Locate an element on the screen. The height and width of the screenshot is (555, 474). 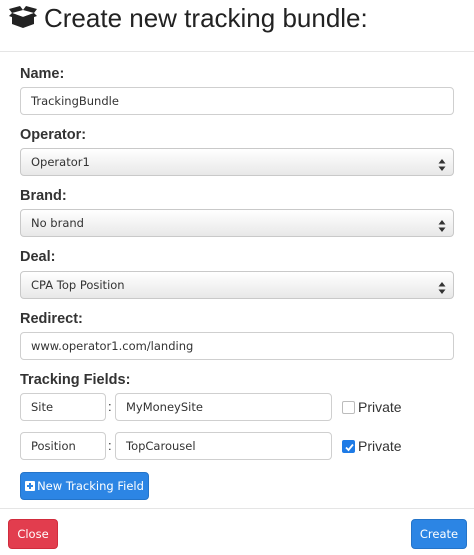
close-button: Close is located at coordinates (33, 534).